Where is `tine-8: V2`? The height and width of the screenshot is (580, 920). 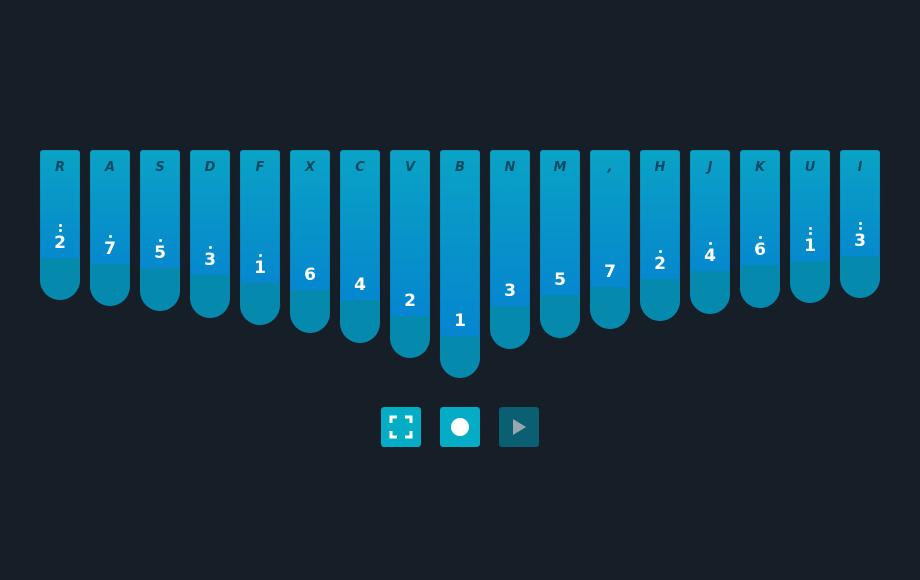 tine-8: V2 is located at coordinates (410, 254).